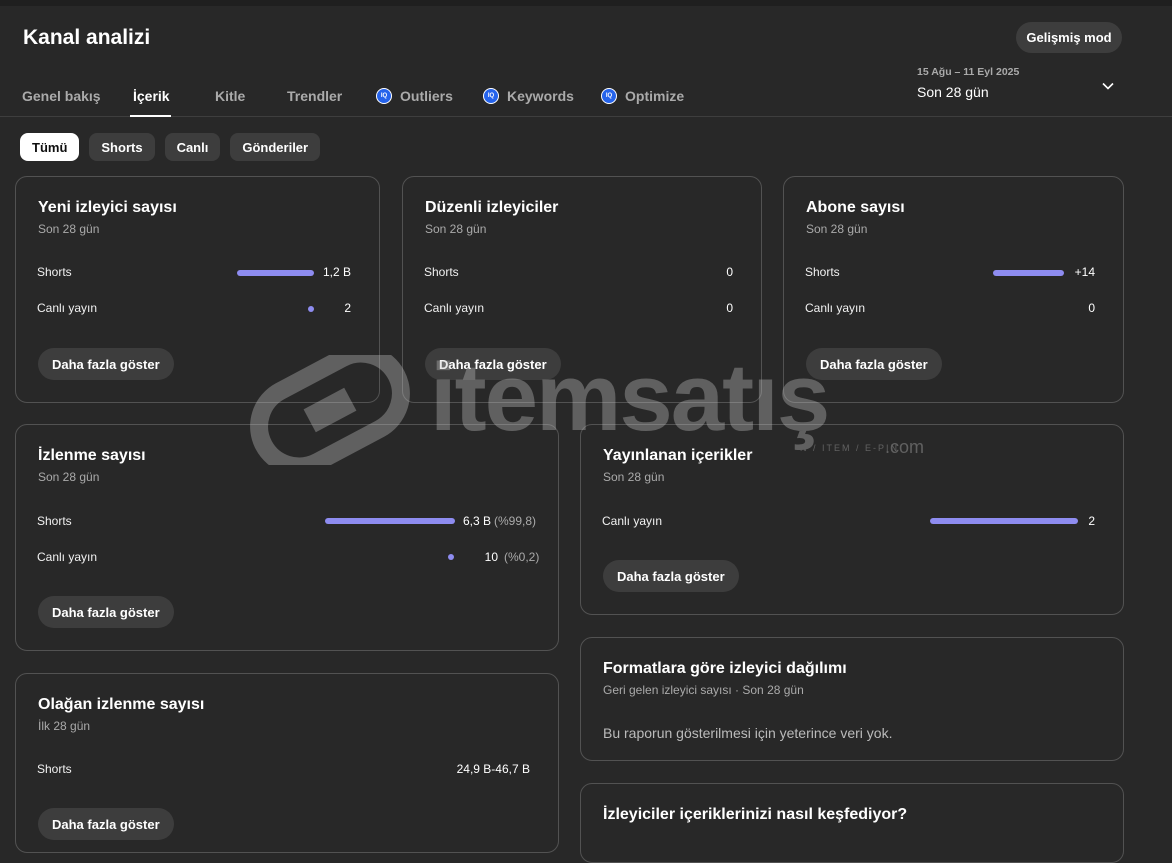  I want to click on top-border, so click(586, 3).